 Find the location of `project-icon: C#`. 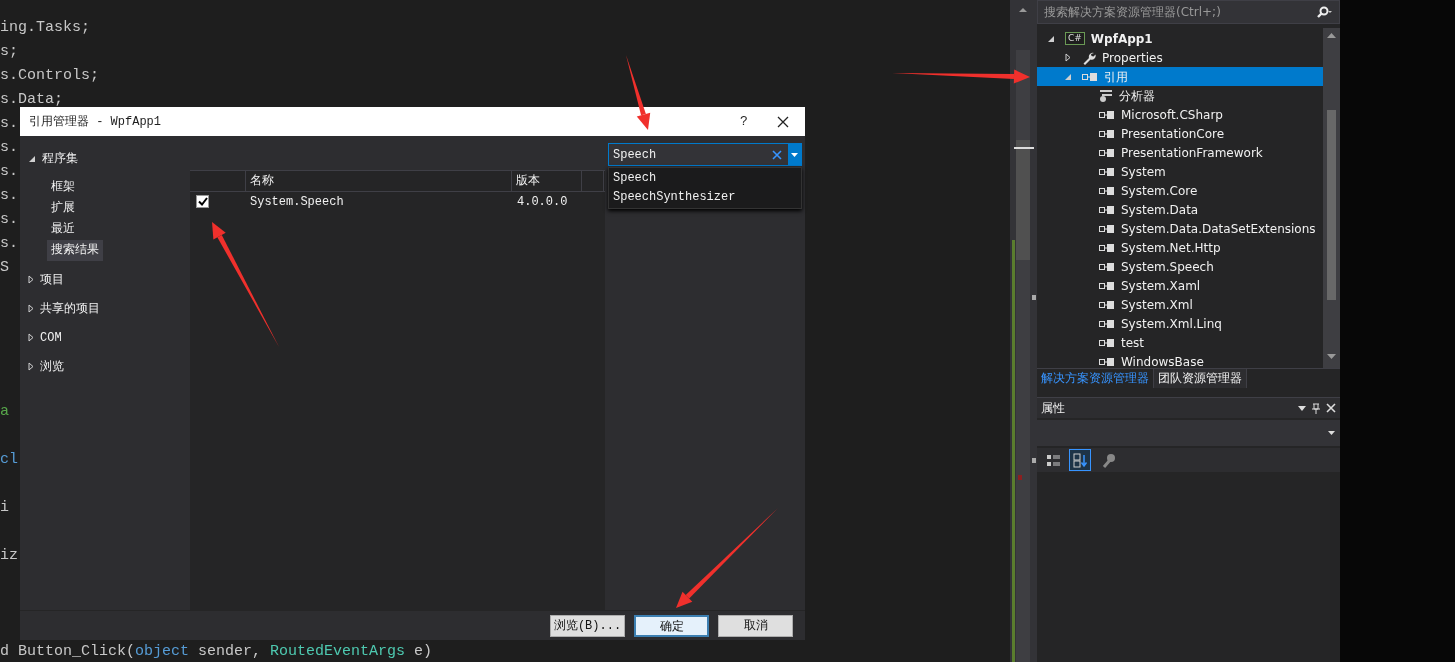

project-icon: C# is located at coordinates (1075, 38).